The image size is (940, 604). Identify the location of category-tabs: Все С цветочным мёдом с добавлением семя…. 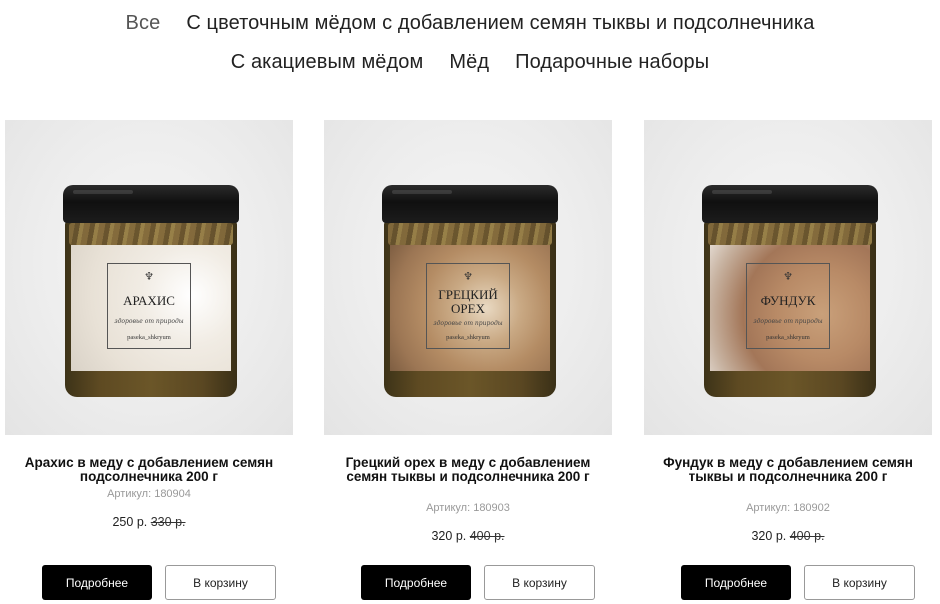
(470, 37).